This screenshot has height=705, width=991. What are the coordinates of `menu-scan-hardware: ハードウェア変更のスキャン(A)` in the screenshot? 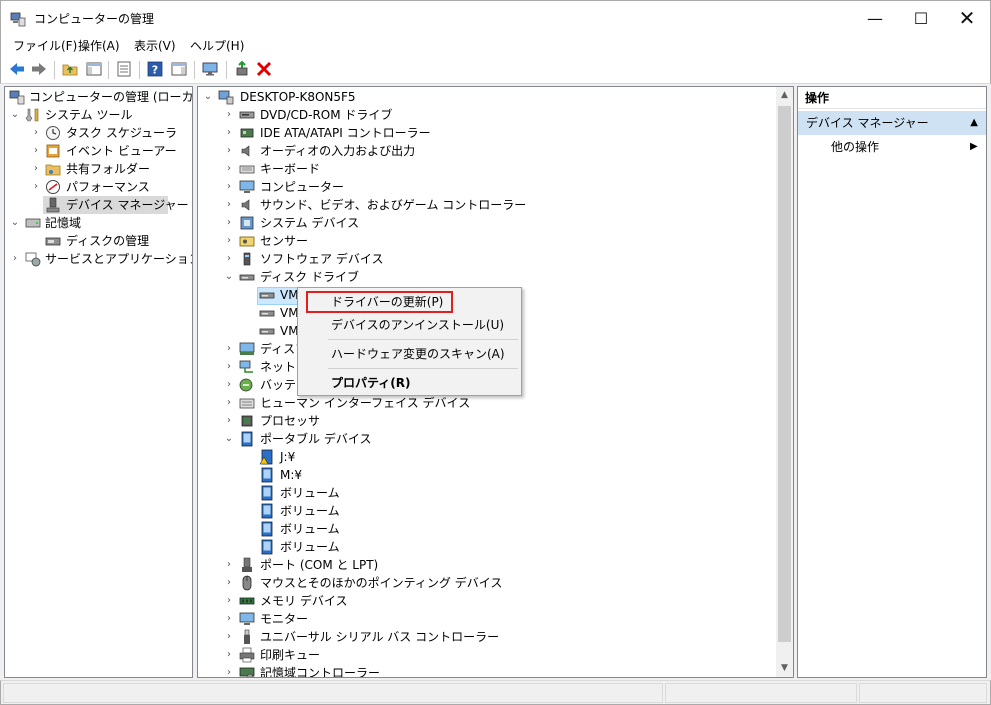 It's located at (418, 354).